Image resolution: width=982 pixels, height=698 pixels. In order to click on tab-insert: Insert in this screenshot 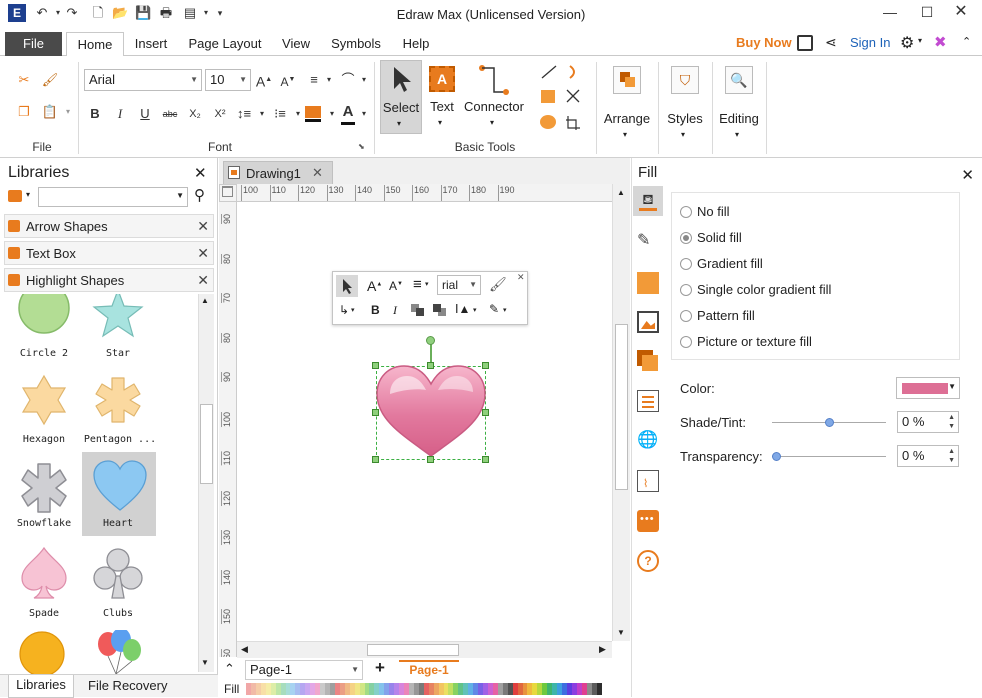, I will do `click(151, 44)`.